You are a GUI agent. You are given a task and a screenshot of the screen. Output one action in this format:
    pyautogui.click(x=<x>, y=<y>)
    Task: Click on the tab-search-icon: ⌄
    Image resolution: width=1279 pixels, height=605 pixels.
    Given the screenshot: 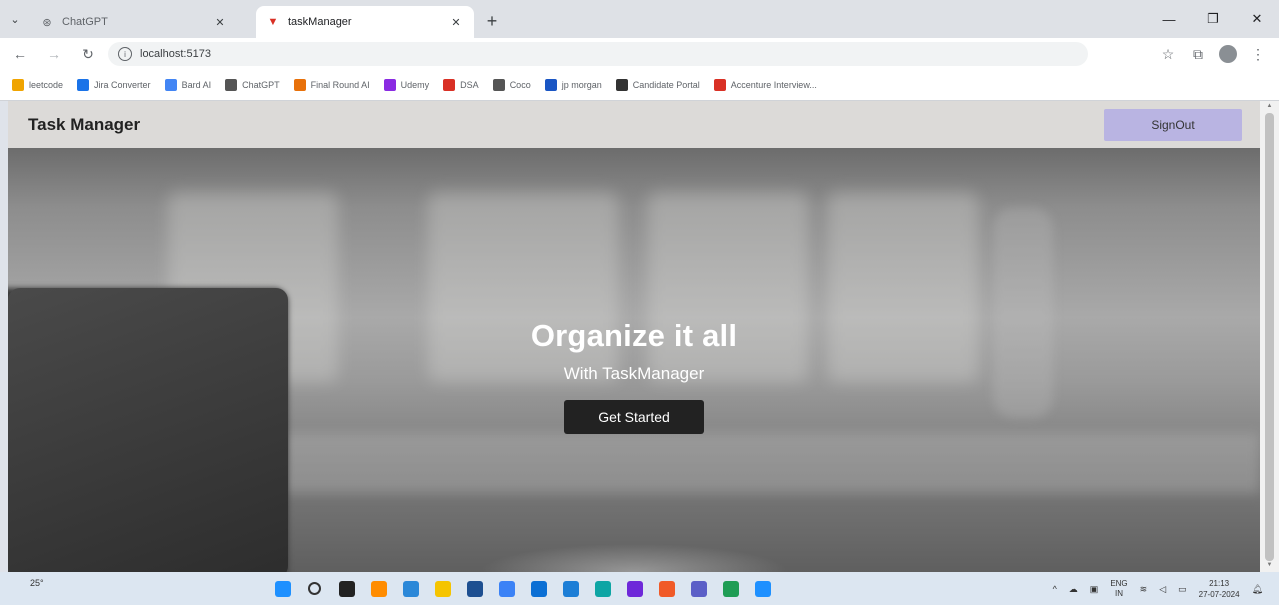 What is the action you would take?
    pyautogui.click(x=15, y=19)
    